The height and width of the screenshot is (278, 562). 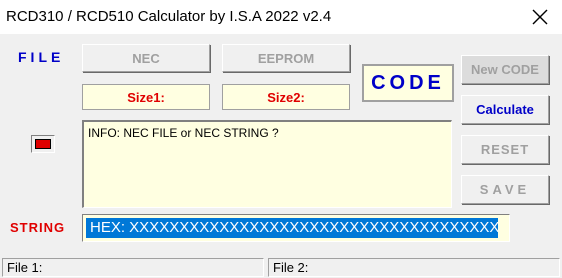 I want to click on status-indicator, so click(x=43, y=144).